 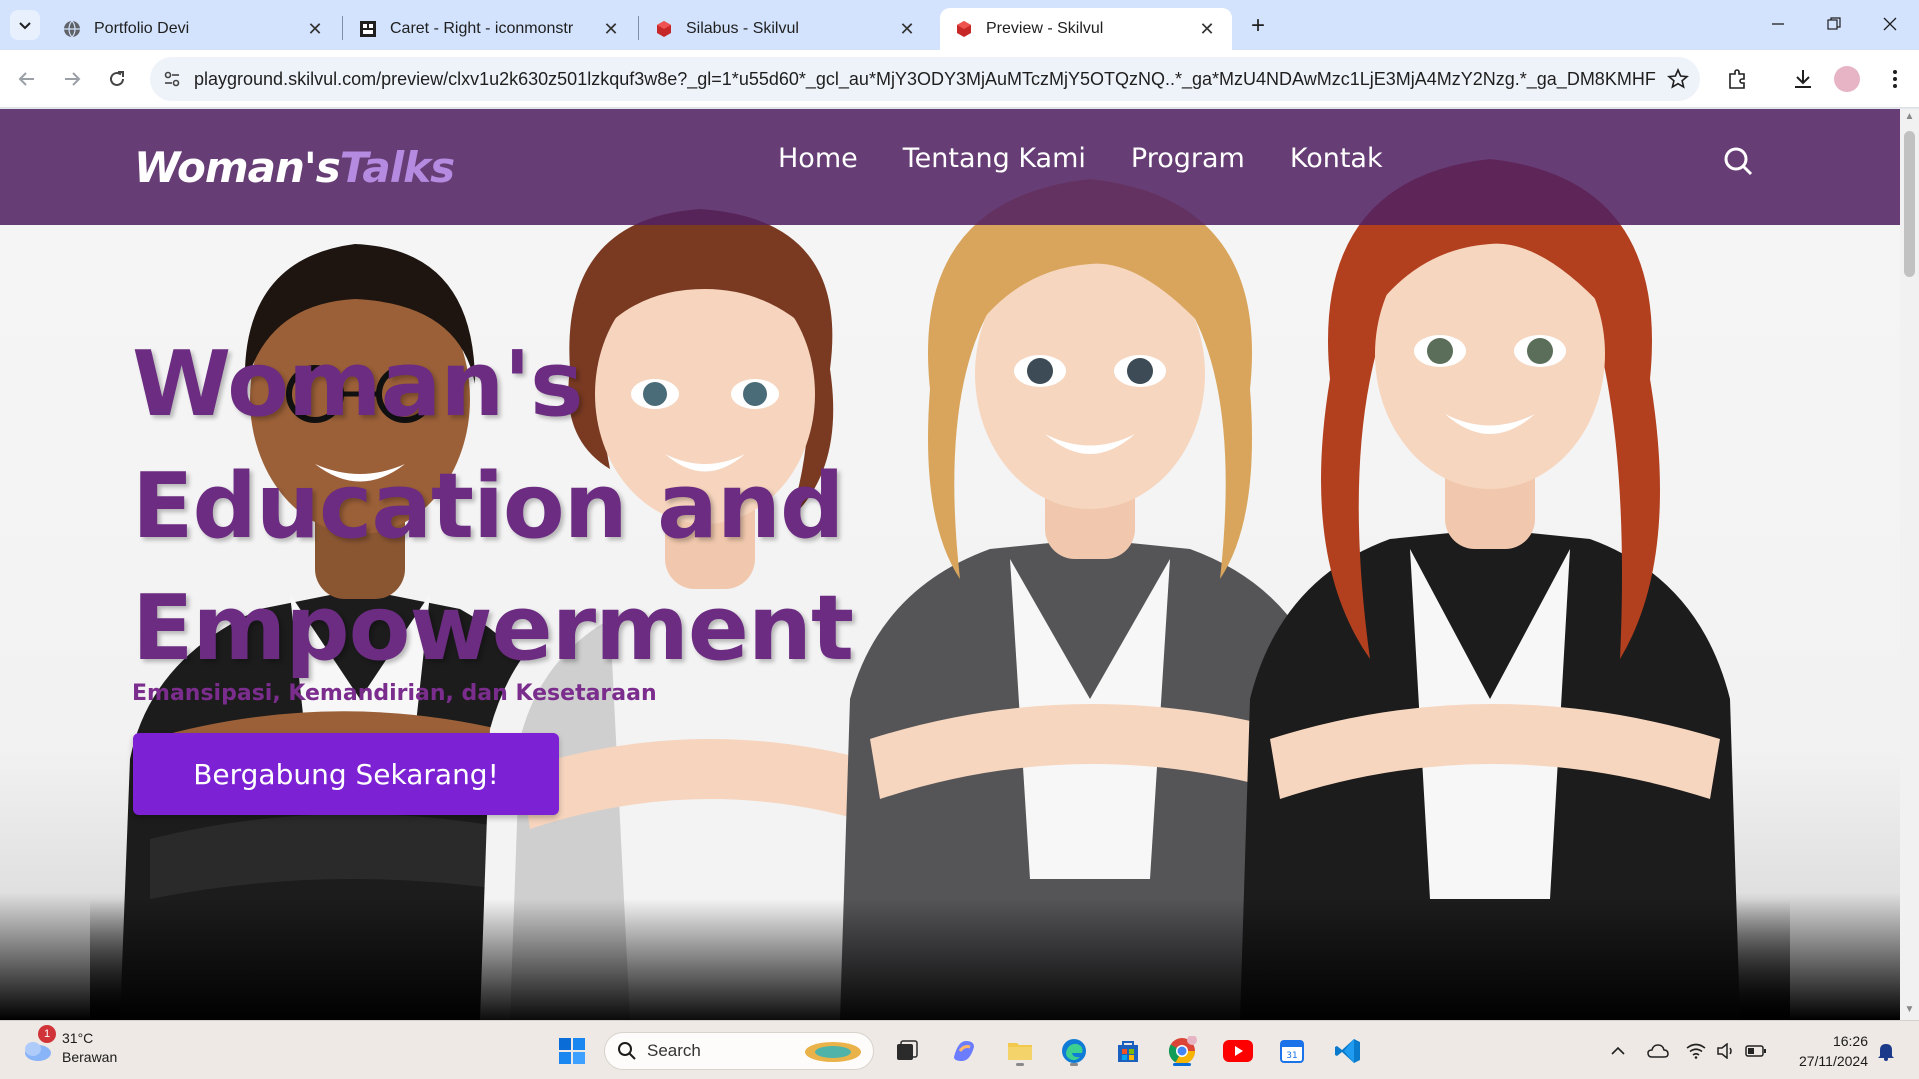 I want to click on tab-title: Portfolio Devi, so click(x=142, y=28).